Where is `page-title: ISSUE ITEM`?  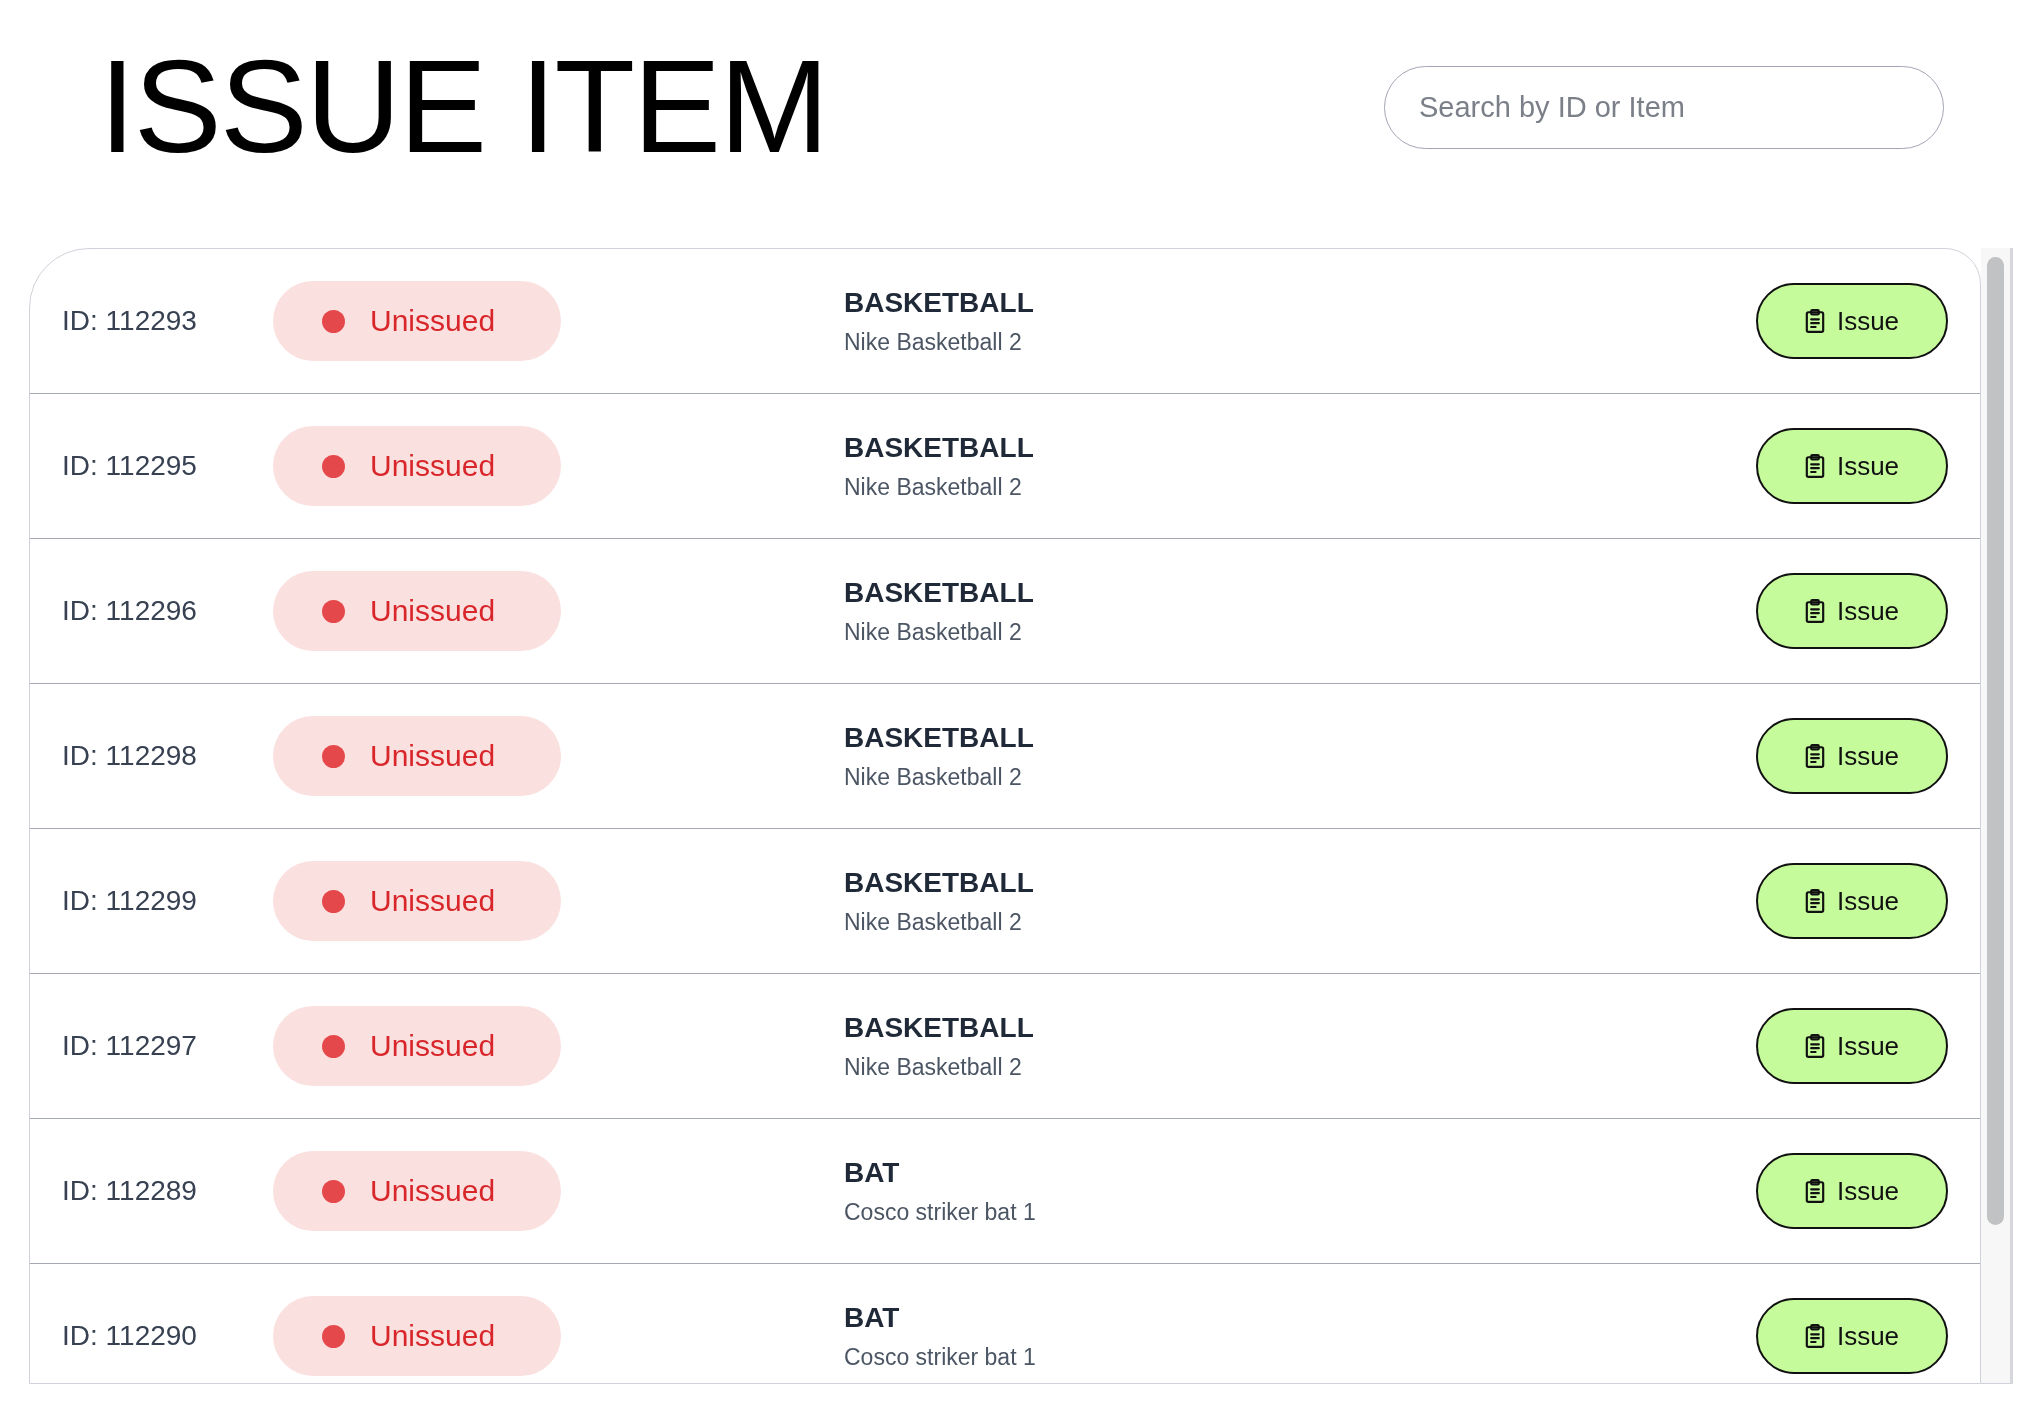 page-title: ISSUE ITEM is located at coordinates (463, 107).